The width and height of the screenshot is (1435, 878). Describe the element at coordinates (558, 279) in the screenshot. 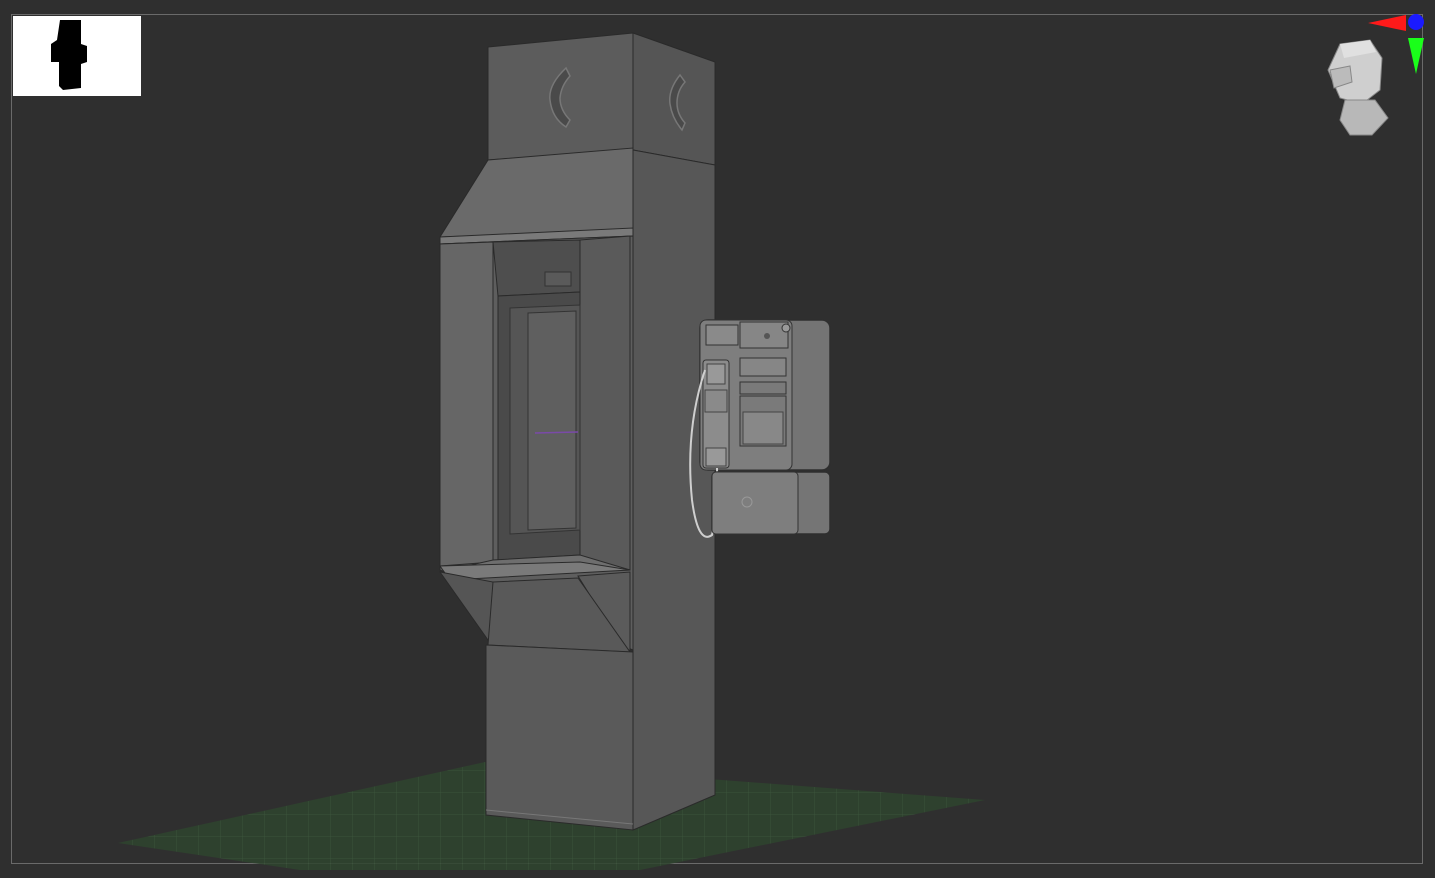

I see `booth-alcove-vent` at that location.